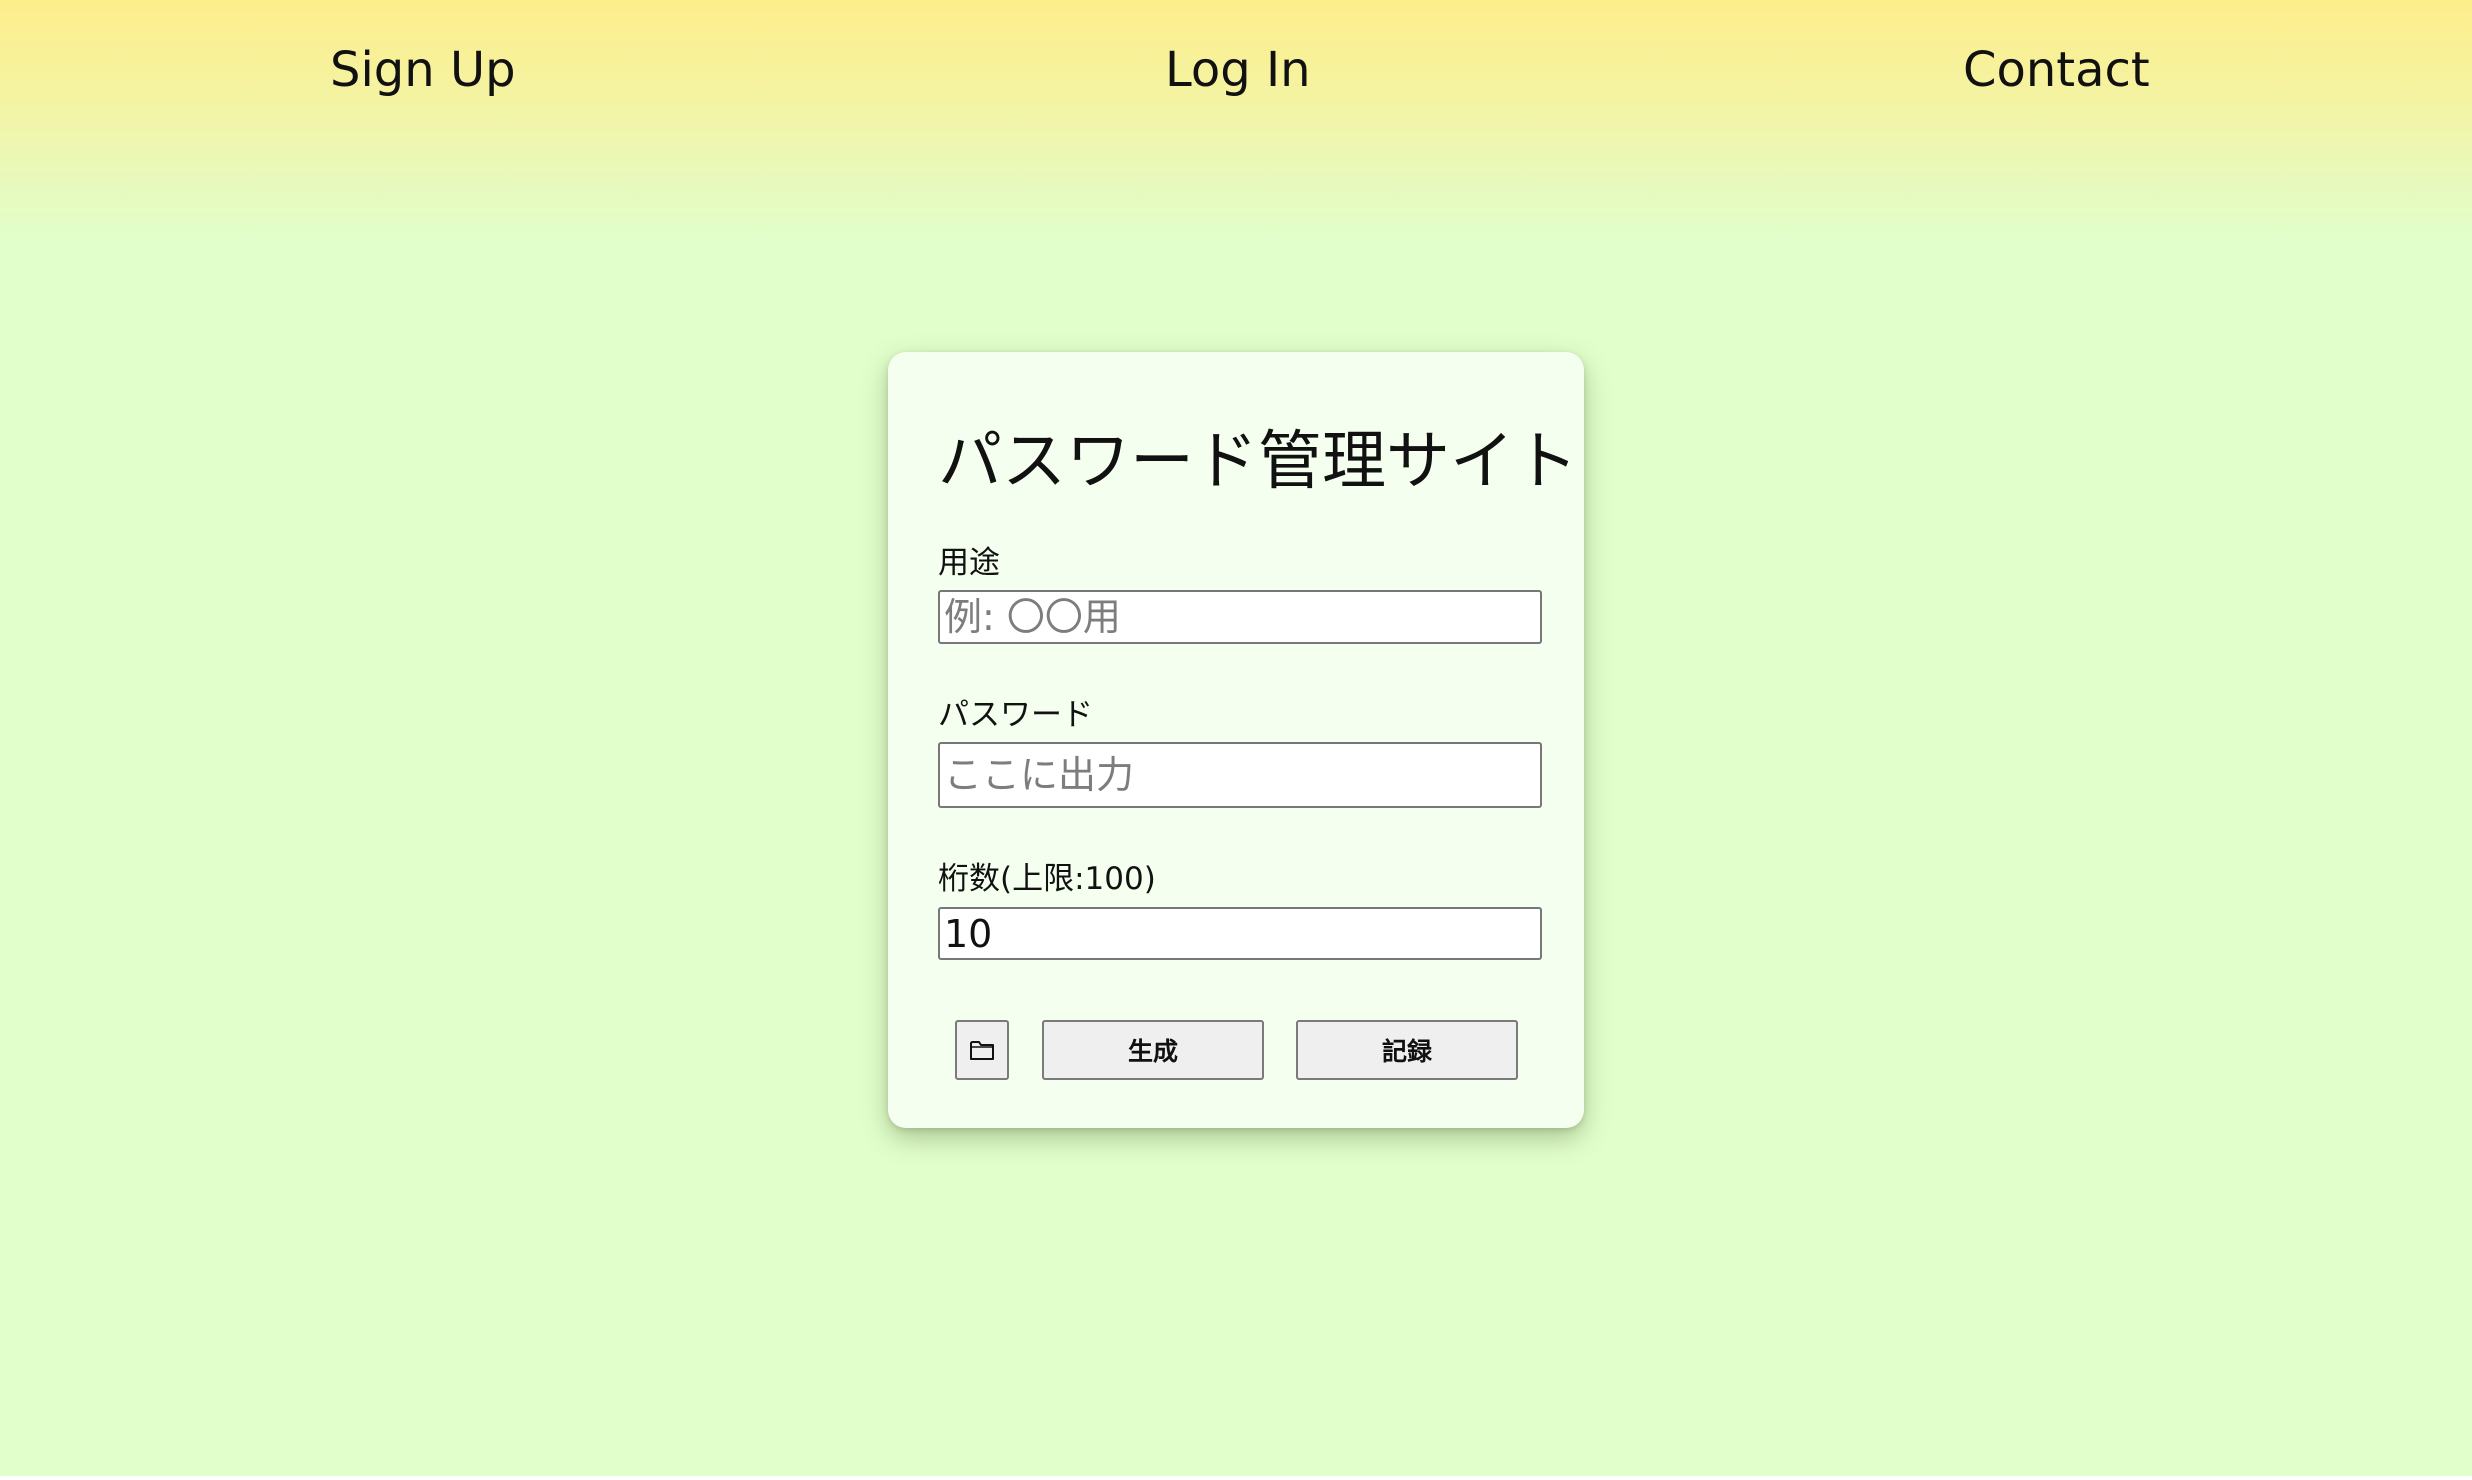 Image resolution: width=2472 pixels, height=1480 pixels. I want to click on nav-link-contact: Contact, so click(2056, 70).